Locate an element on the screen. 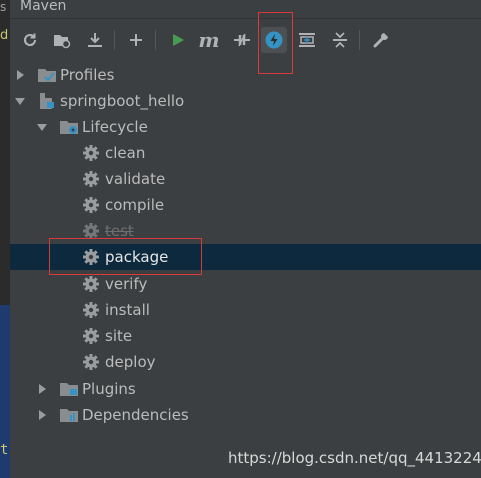 The image size is (481, 478). tree-item-label: springboot_hello is located at coordinates (122, 101).